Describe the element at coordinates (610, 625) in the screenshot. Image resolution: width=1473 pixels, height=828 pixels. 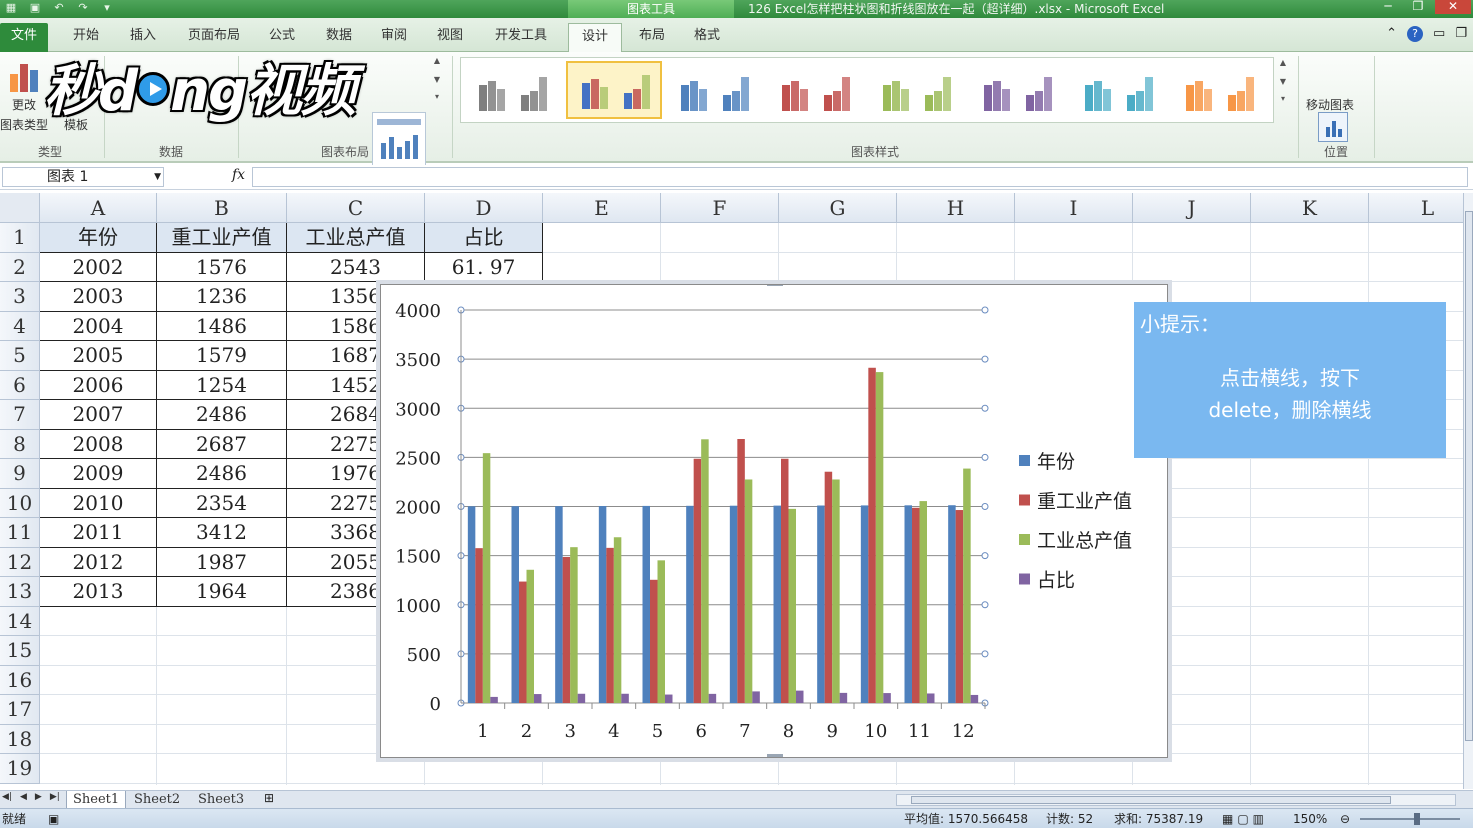
I see `bar-重工业产值-4` at that location.